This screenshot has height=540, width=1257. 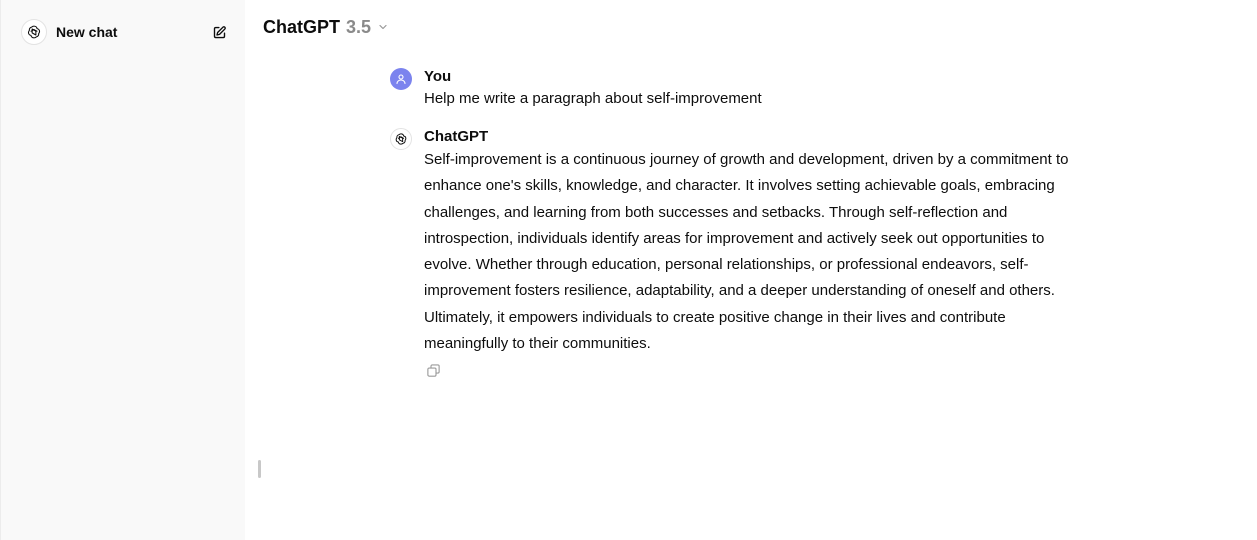 I want to click on model-name: ChatGPT, so click(x=302, y=26).